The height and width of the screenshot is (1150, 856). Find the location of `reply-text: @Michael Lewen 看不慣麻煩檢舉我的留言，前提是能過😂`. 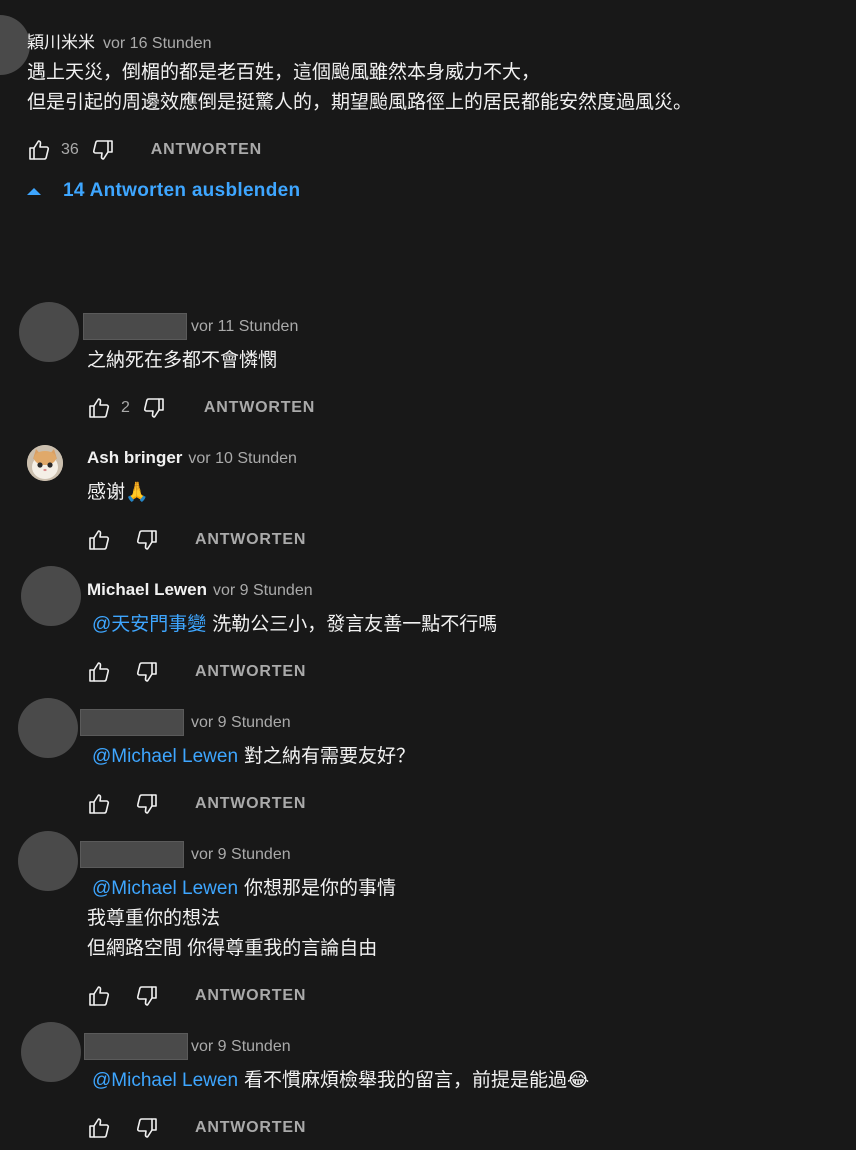

reply-text: @Michael Lewen 看不慣麻煩檢舉我的留言，前提是能過😂 is located at coordinates (338, 1081).